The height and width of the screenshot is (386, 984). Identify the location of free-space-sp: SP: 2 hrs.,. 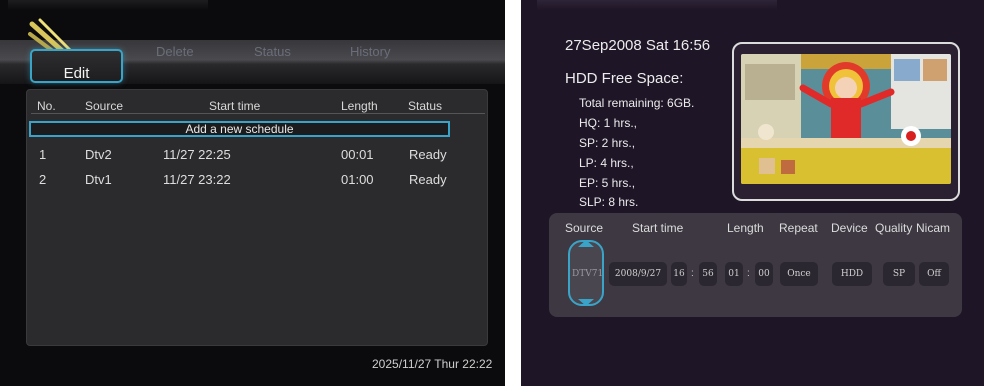
(607, 143).